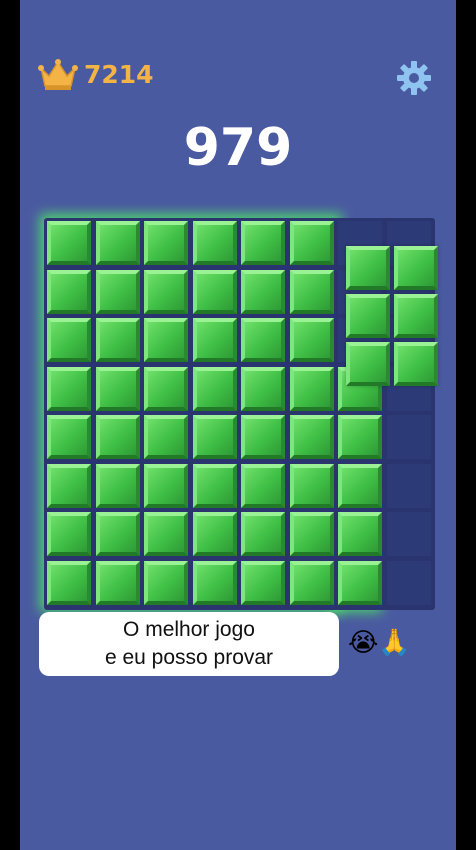  What do you see at coordinates (189, 644) in the screenshot?
I see `caption-bubble: O melhor jogo e eu posso provar` at bounding box center [189, 644].